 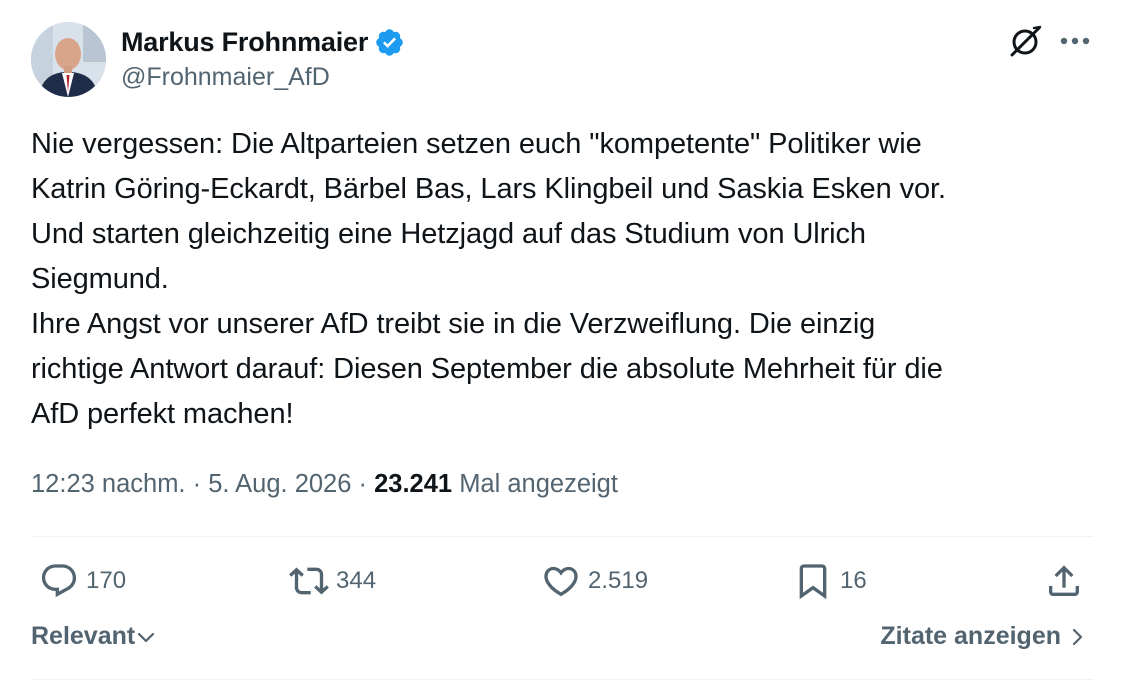 I want to click on display-name: Markus Frohnmaier, so click(x=244, y=42).